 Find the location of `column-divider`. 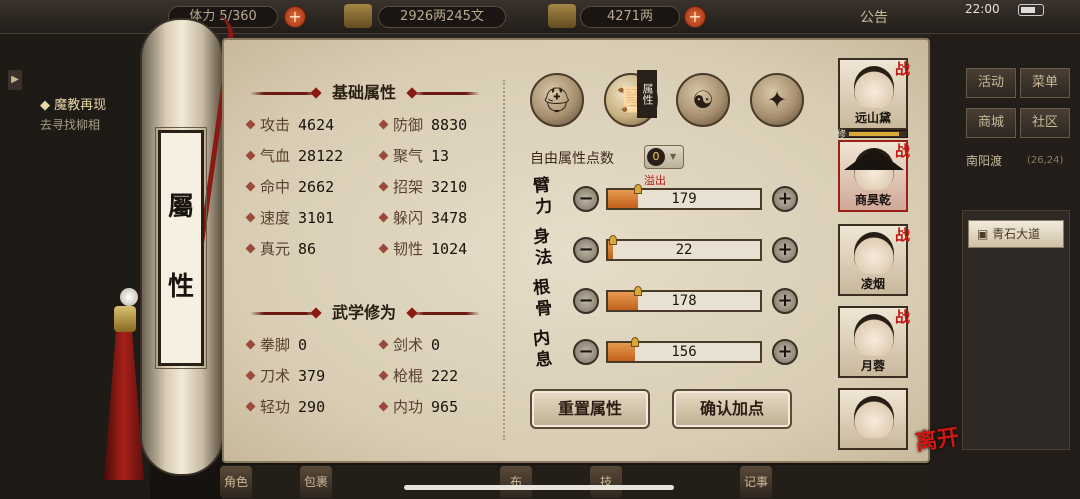

column-divider is located at coordinates (504, 260).